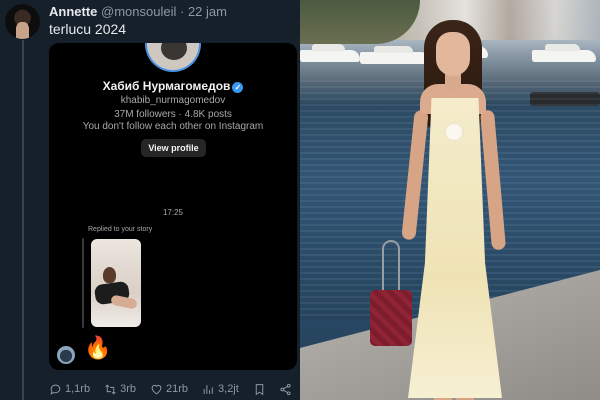 Image resolution: width=600 pixels, height=400 pixels. I want to click on author-avatar, so click(22, 21).